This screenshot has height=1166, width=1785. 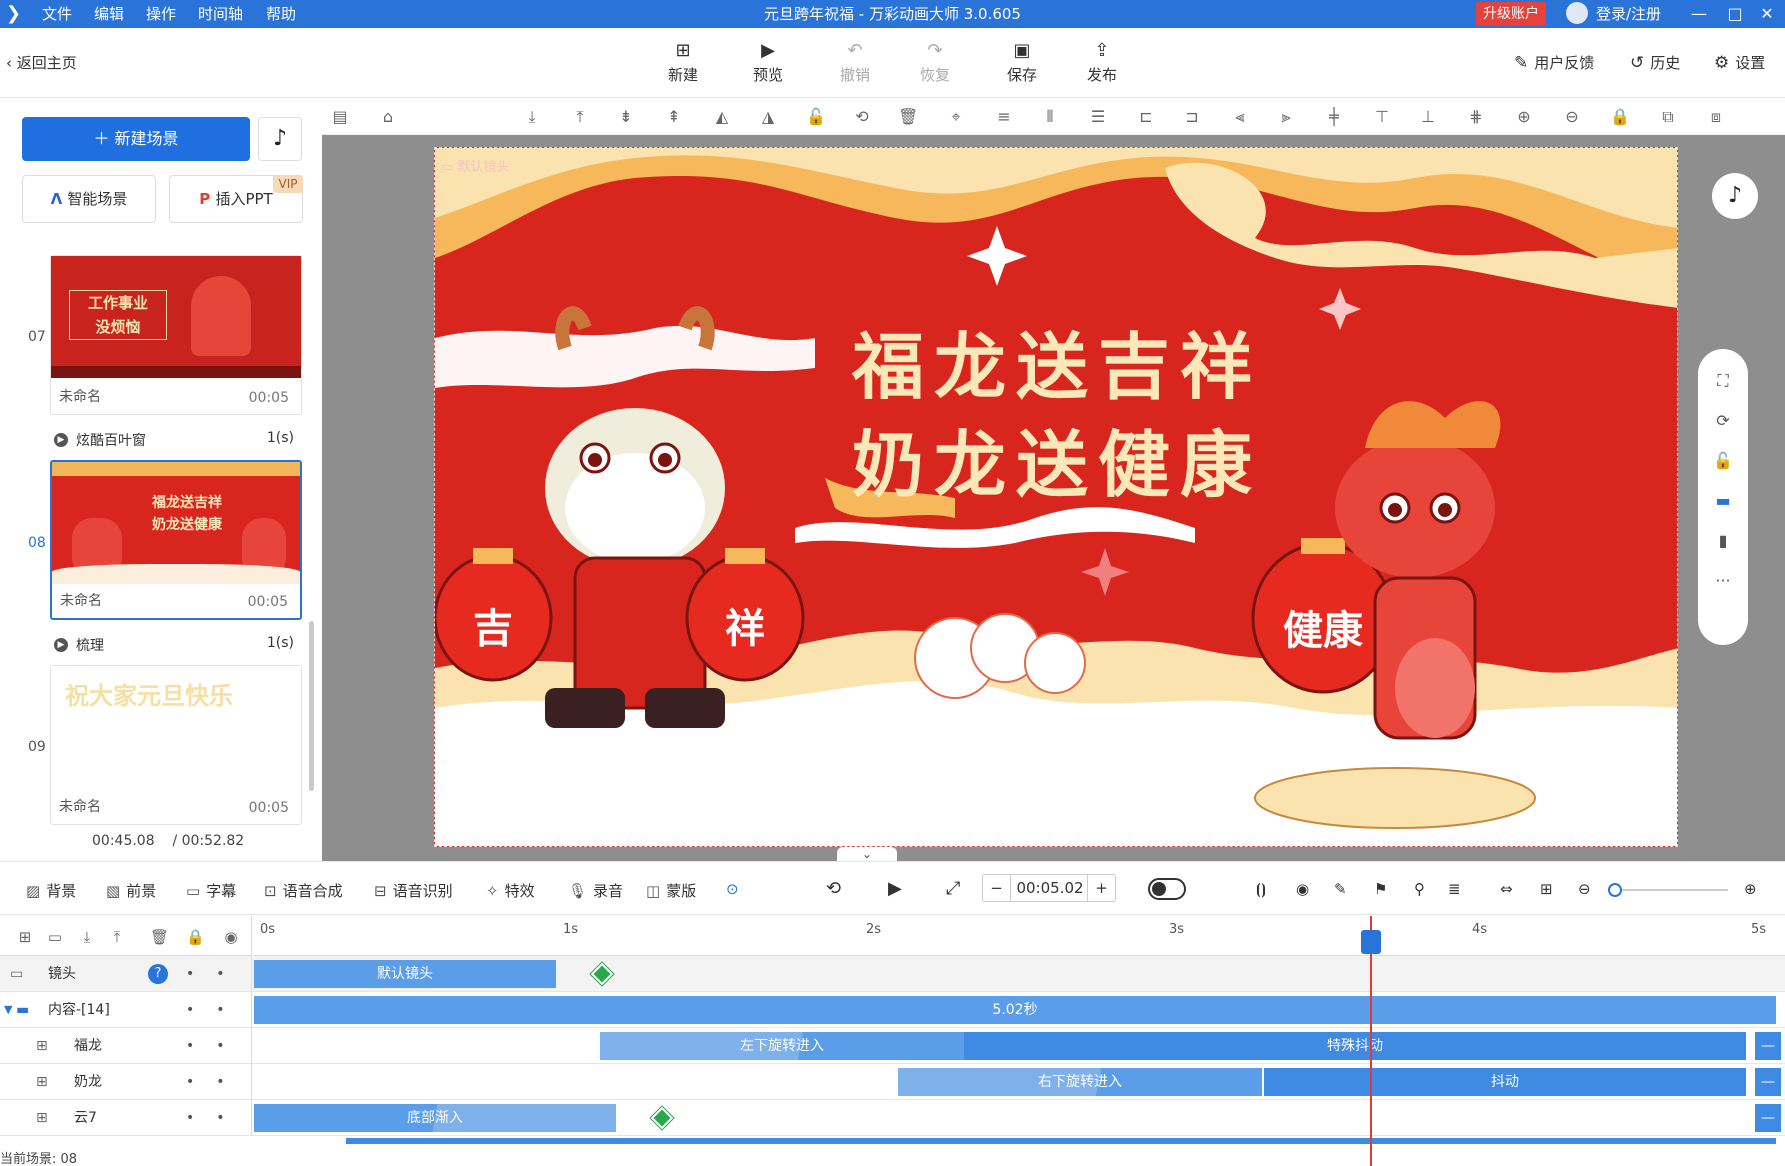 I want to click on align-bottom-edge-icon: ⊥, so click(x=1428, y=117).